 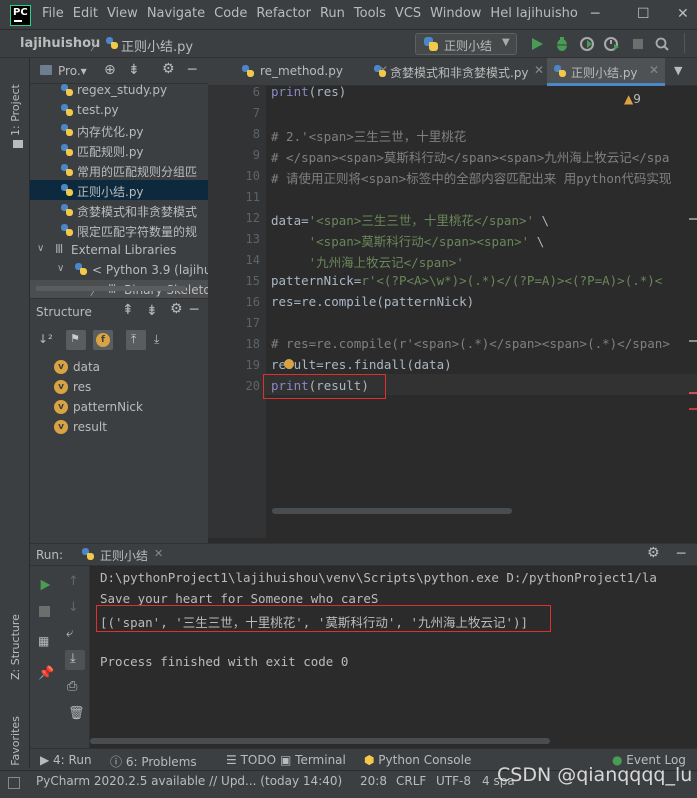 What do you see at coordinates (453, 781) in the screenshot?
I see `file-encoding: UTF-8` at bounding box center [453, 781].